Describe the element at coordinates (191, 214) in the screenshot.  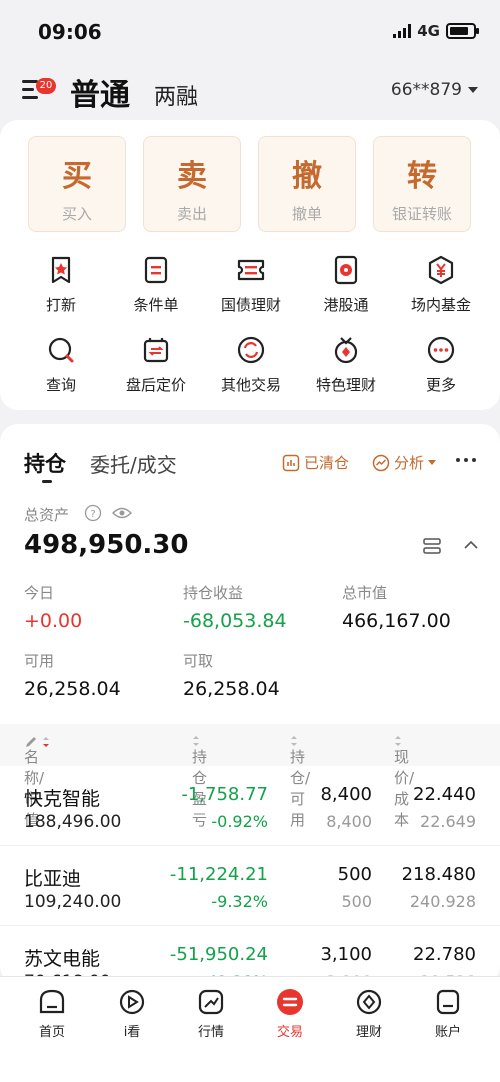
I see `sell-label: 卖出` at that location.